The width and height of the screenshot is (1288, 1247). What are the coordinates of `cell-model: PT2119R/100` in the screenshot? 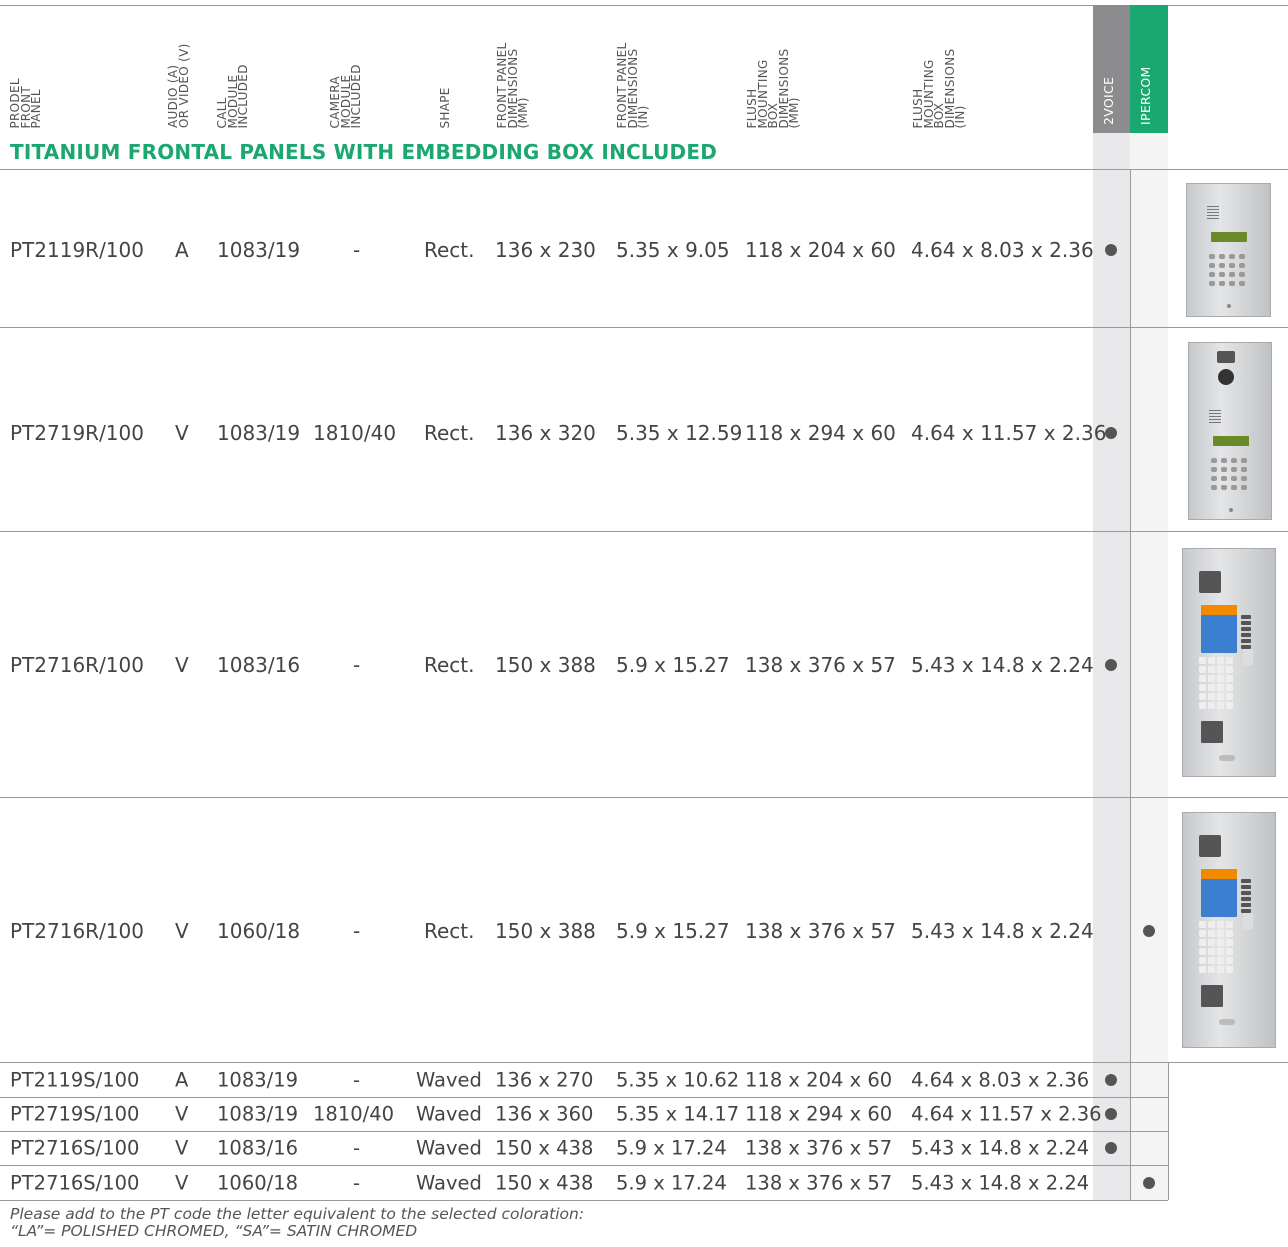 It's located at (77, 250).